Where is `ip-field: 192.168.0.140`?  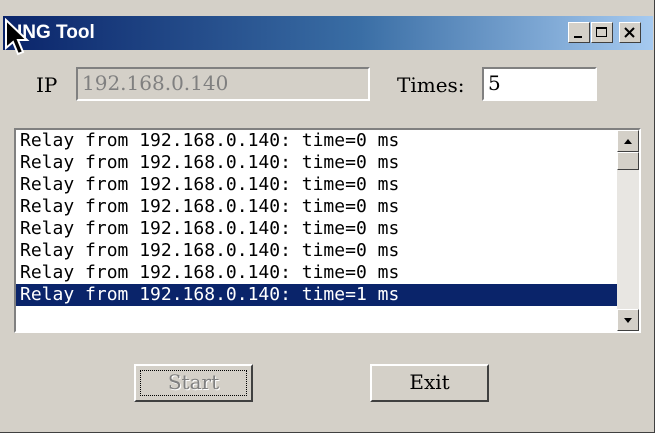
ip-field: 192.168.0.140 is located at coordinates (223, 84).